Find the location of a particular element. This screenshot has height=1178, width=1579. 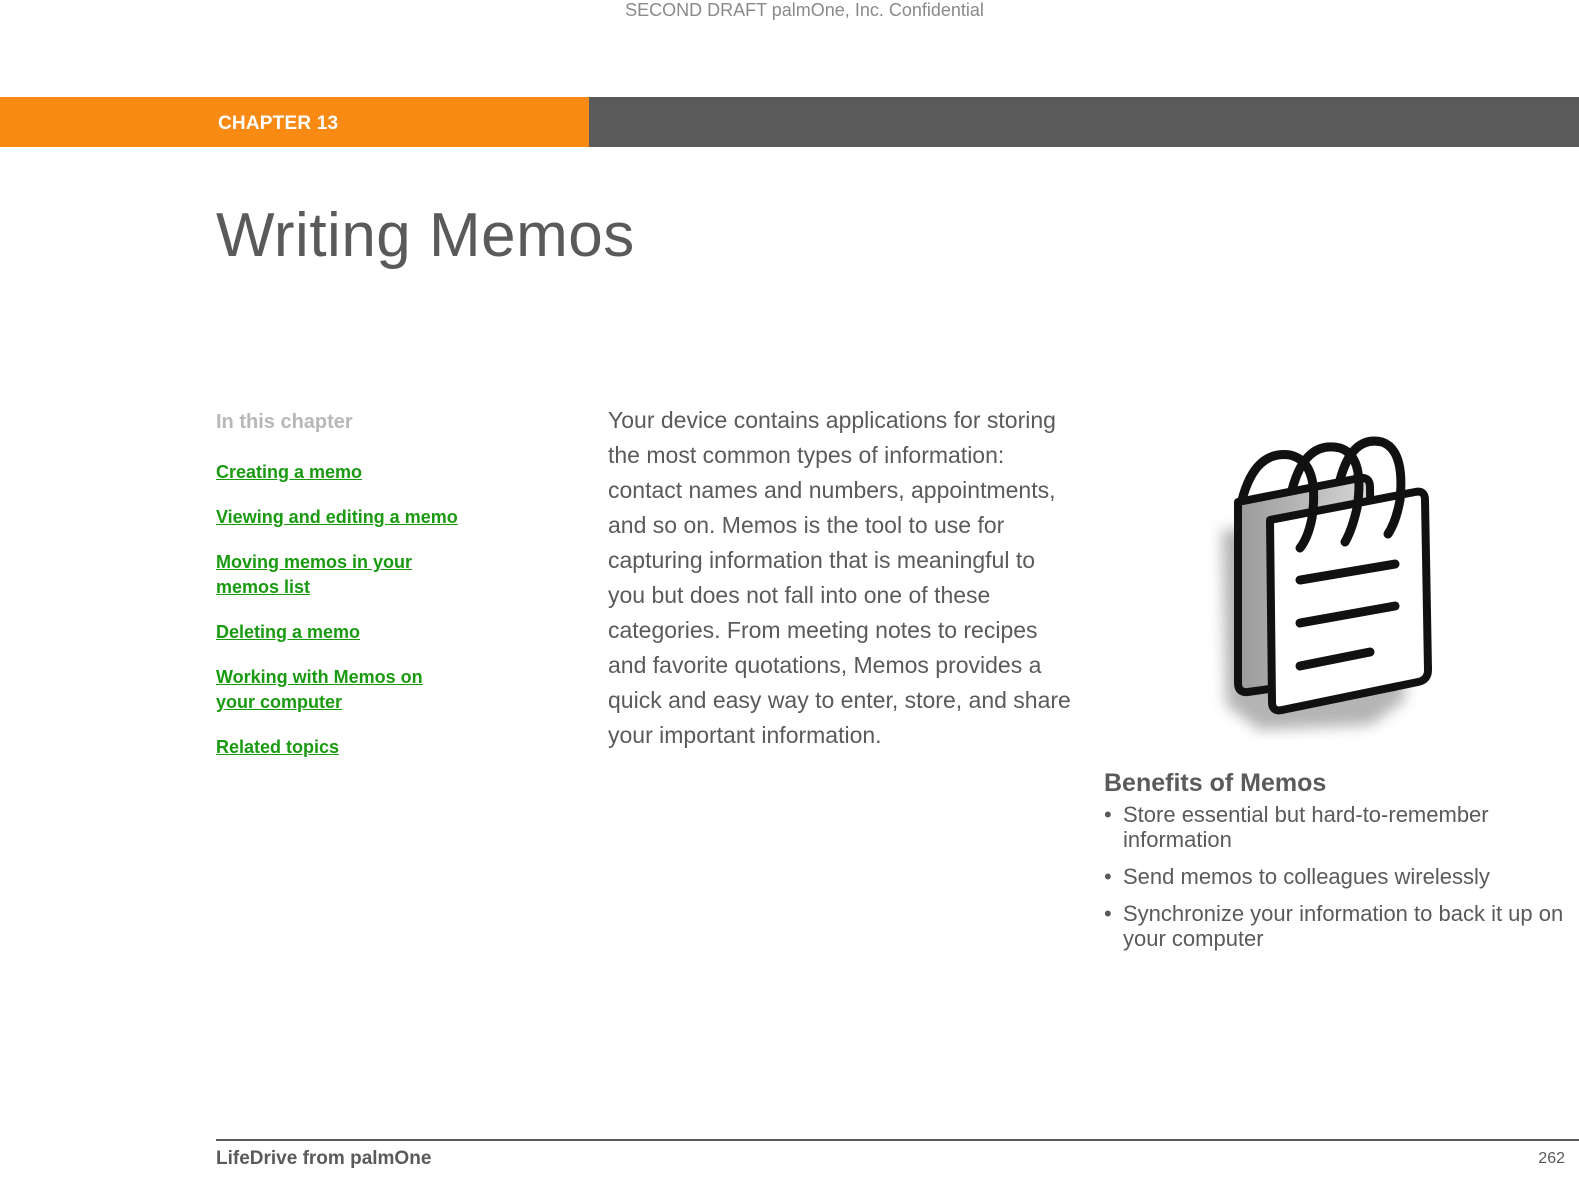

toc-link-moving-memos: Moving memos in your memos list is located at coordinates (333, 575).